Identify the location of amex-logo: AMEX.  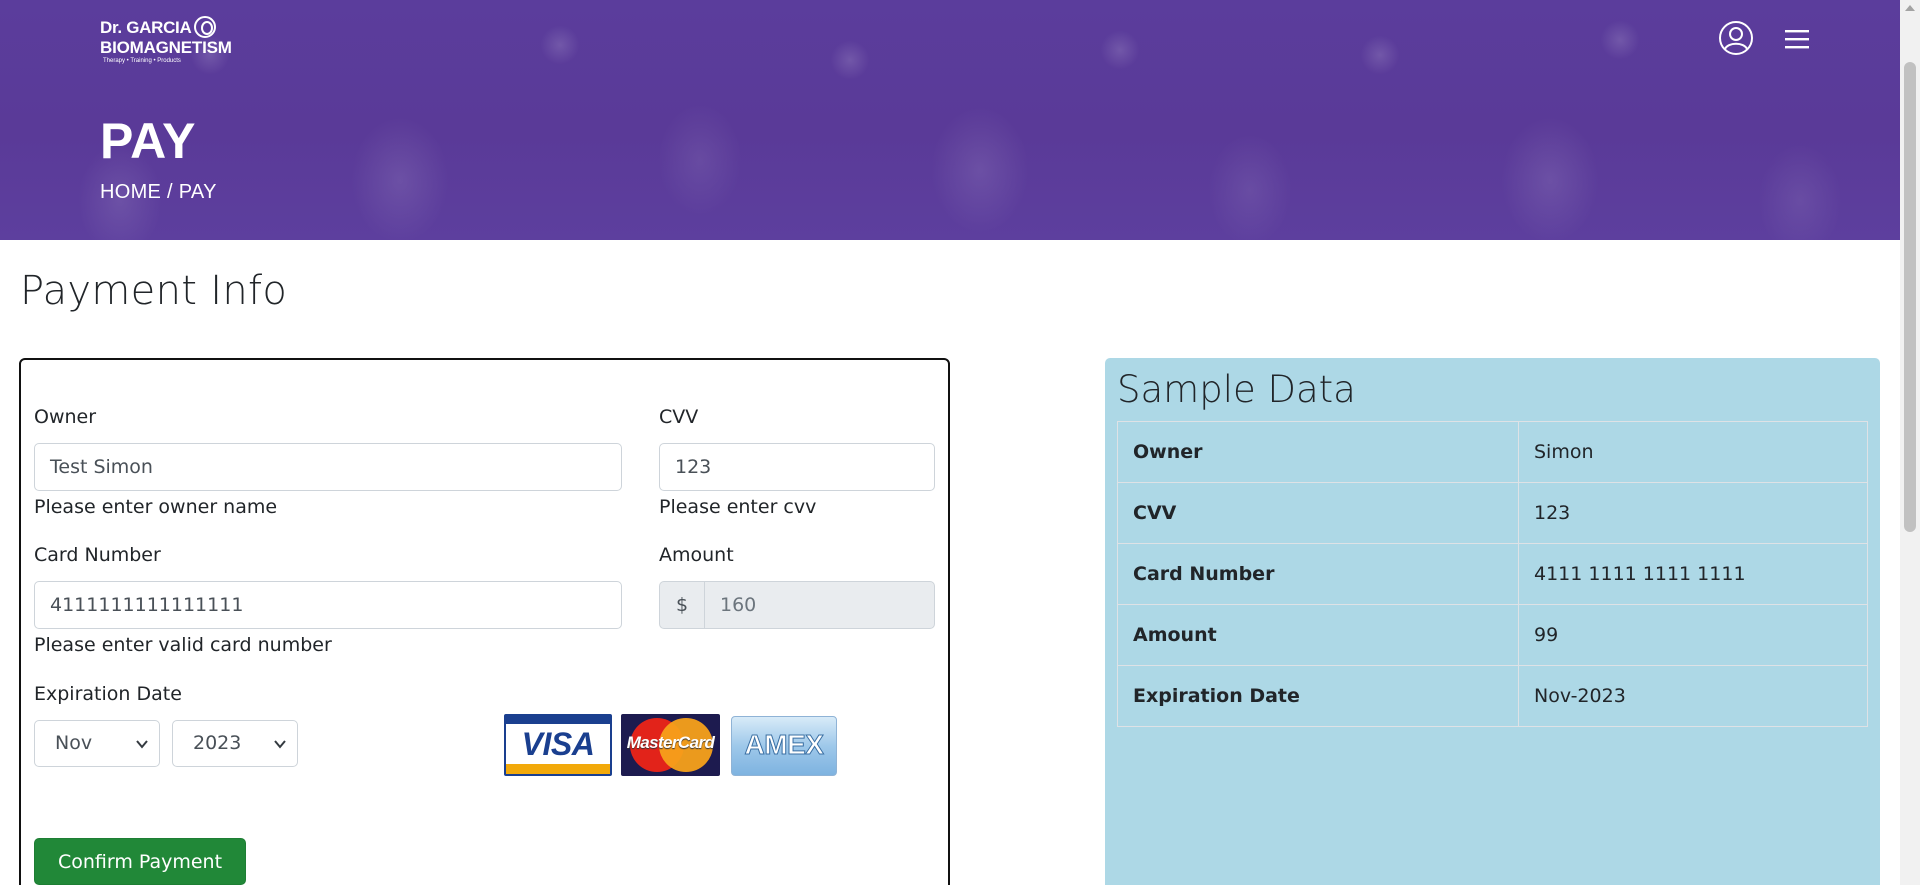
(784, 746).